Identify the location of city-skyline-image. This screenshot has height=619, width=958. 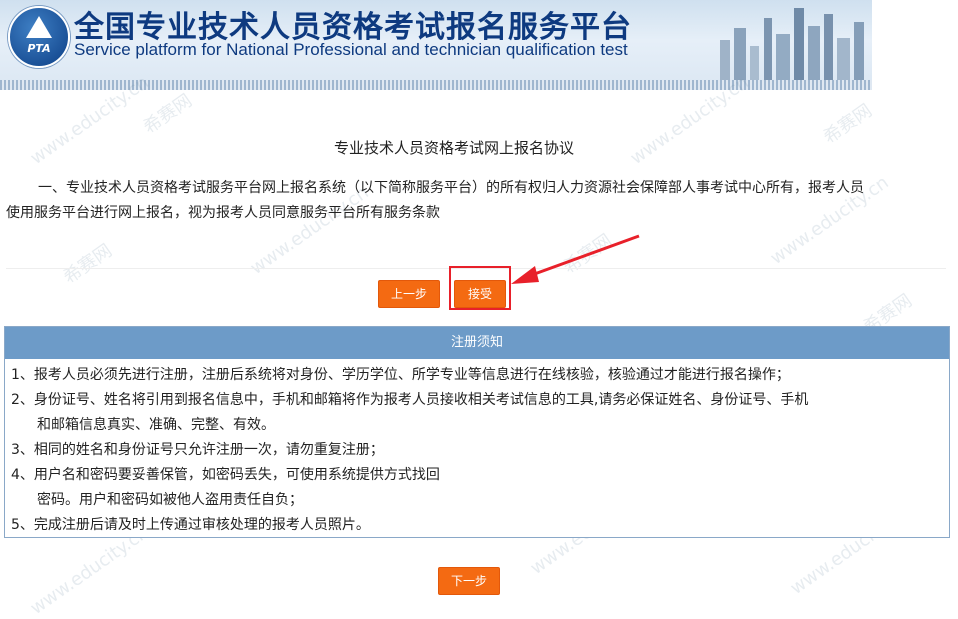
(792, 44).